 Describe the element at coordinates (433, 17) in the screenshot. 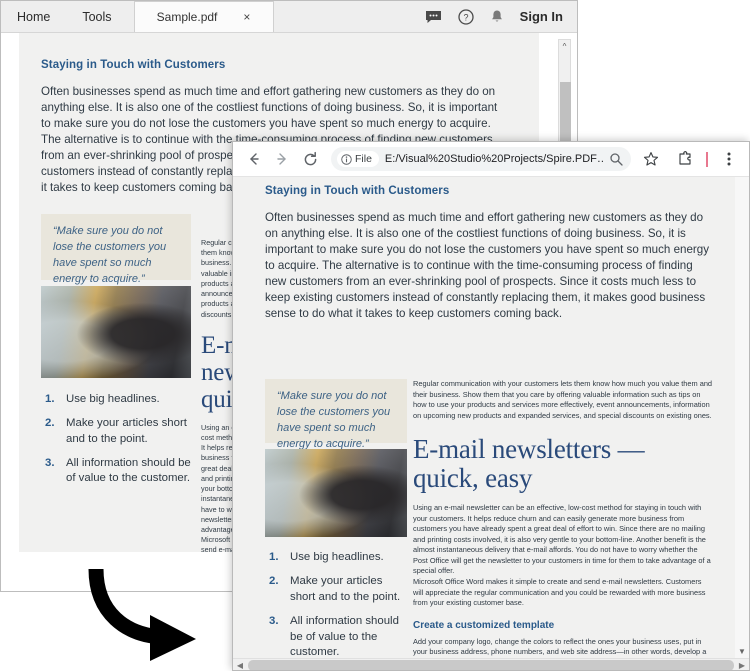

I see `comment-bubble-icon` at that location.